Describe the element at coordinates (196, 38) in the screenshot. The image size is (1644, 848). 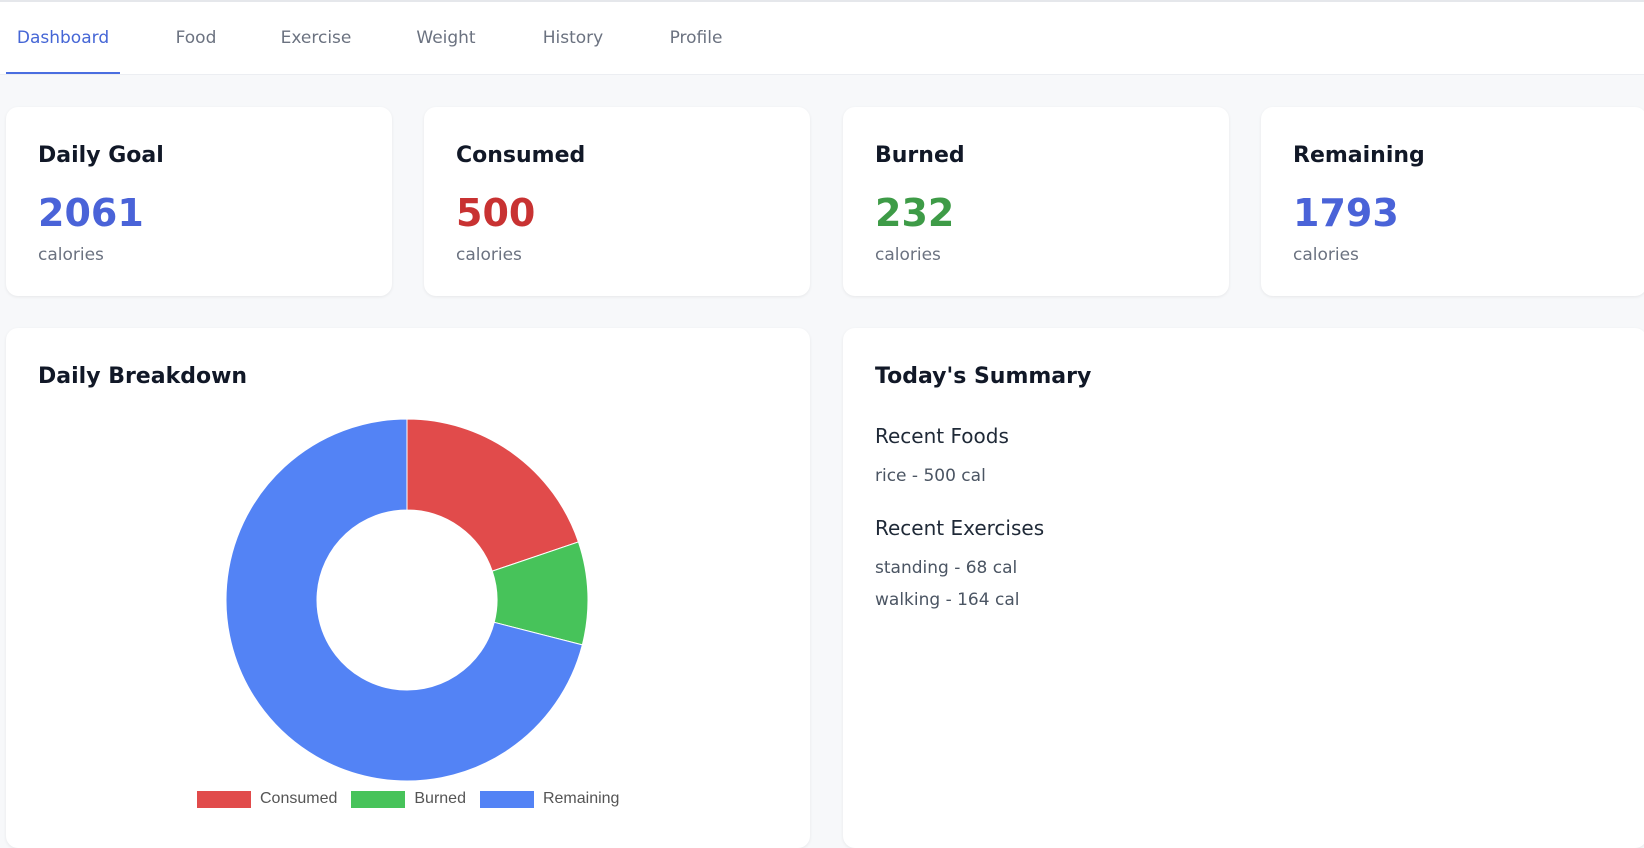
I see `tab-food: Food` at that location.